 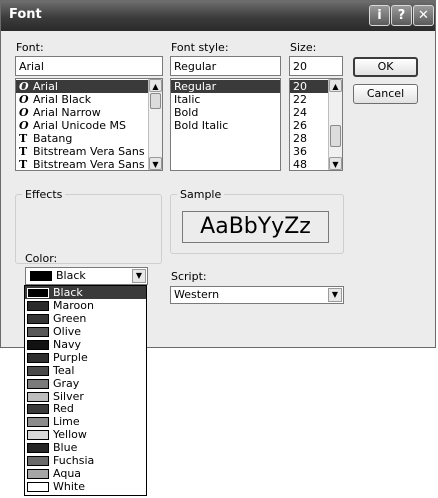 What do you see at coordinates (73, 305) in the screenshot?
I see `color-option-label: Maroon` at bounding box center [73, 305].